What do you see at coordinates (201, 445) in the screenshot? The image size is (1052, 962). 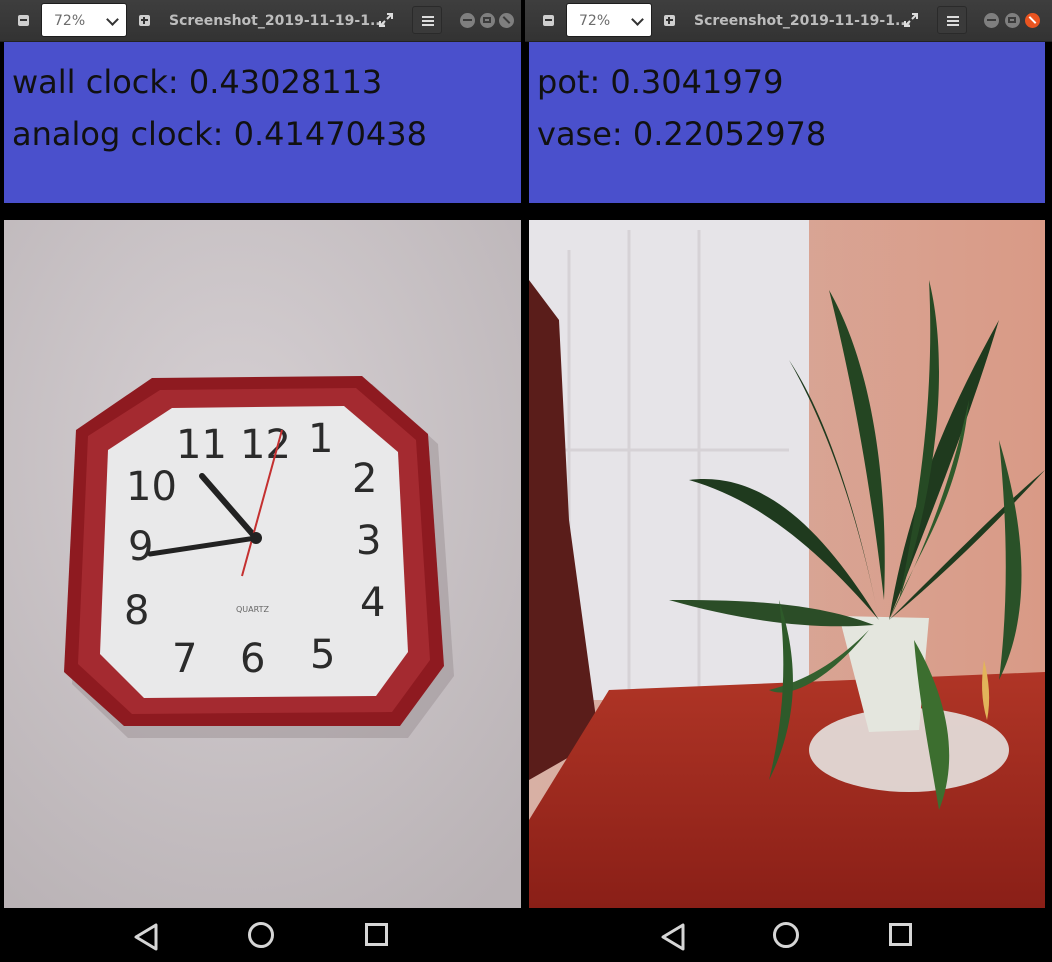 I see `clock-numeral: 11` at bounding box center [201, 445].